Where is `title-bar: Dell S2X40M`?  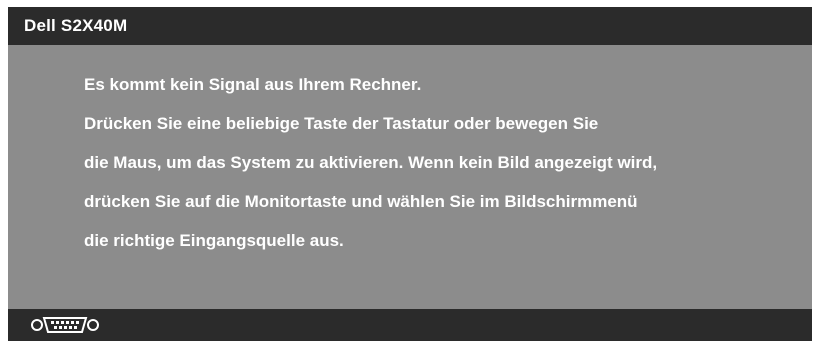 title-bar: Dell S2X40M is located at coordinates (410, 26).